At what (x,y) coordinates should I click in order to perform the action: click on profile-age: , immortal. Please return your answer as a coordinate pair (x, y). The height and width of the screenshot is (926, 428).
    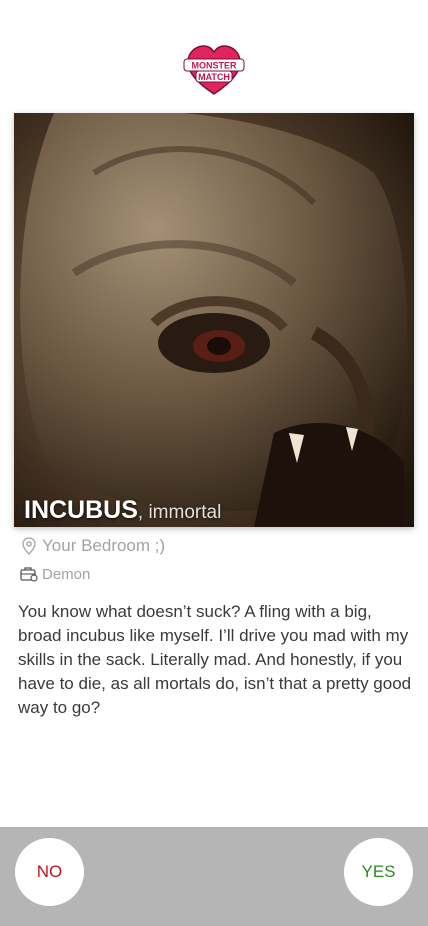
    Looking at the image, I should click on (179, 512).